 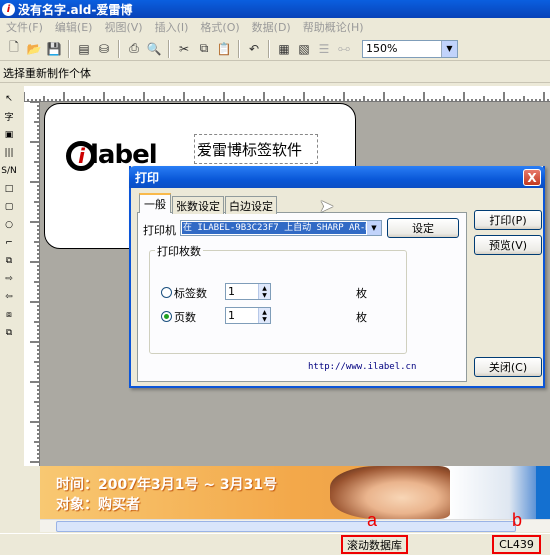 What do you see at coordinates (333, 27) in the screenshot?
I see `menu-help: 帮助概论(H)` at bounding box center [333, 27].